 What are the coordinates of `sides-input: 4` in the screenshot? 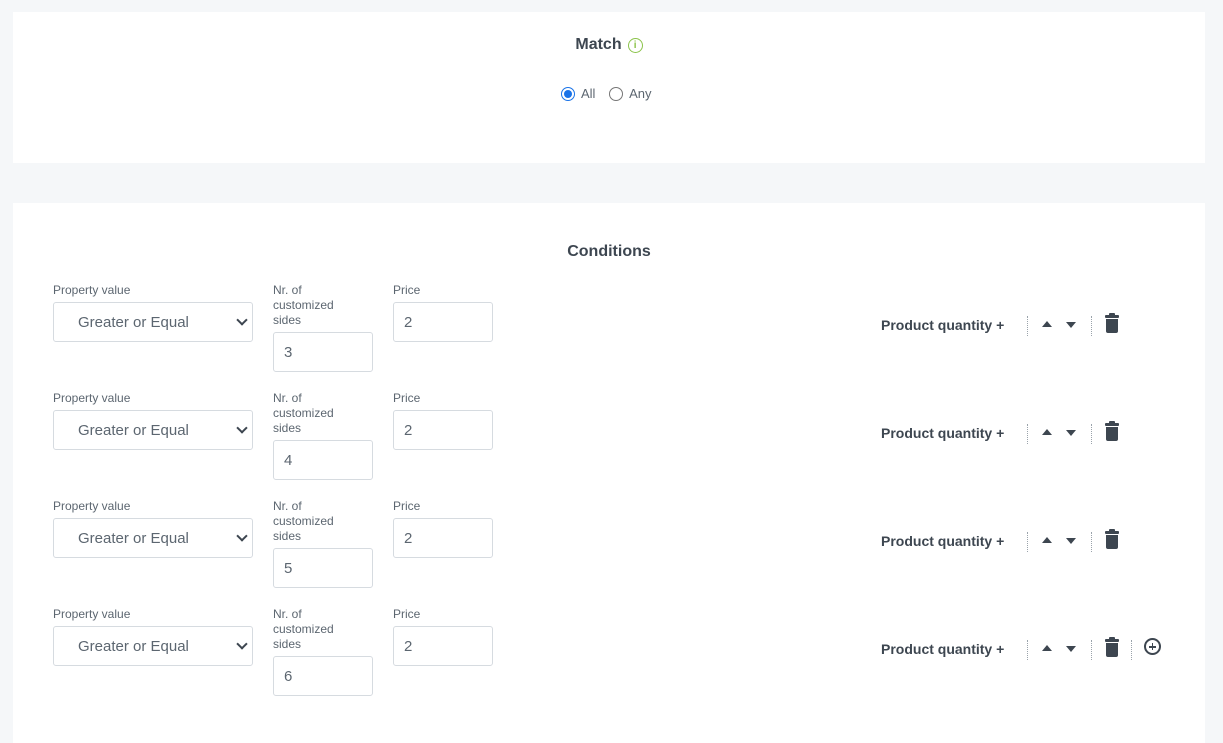 It's located at (323, 460).